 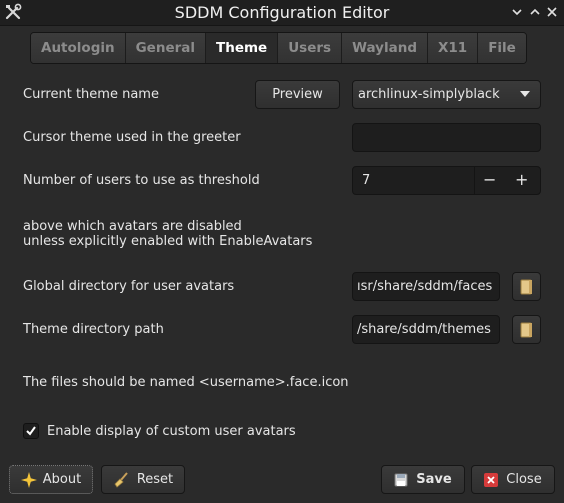 I want to click on tab-x11: X11, so click(x=453, y=48).